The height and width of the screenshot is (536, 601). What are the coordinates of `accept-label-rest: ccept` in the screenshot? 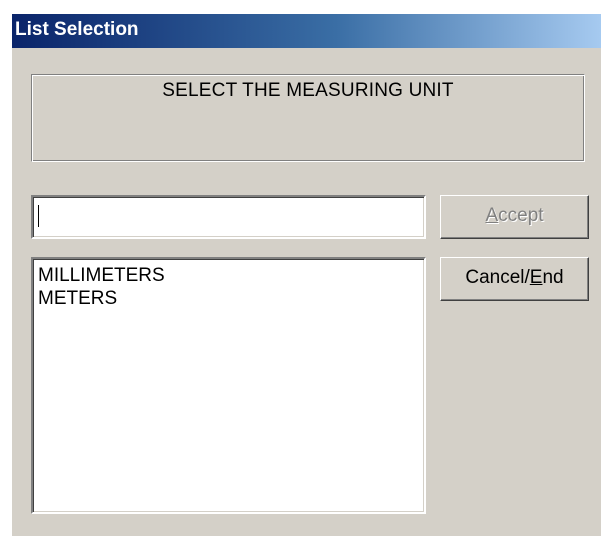 It's located at (521, 215).